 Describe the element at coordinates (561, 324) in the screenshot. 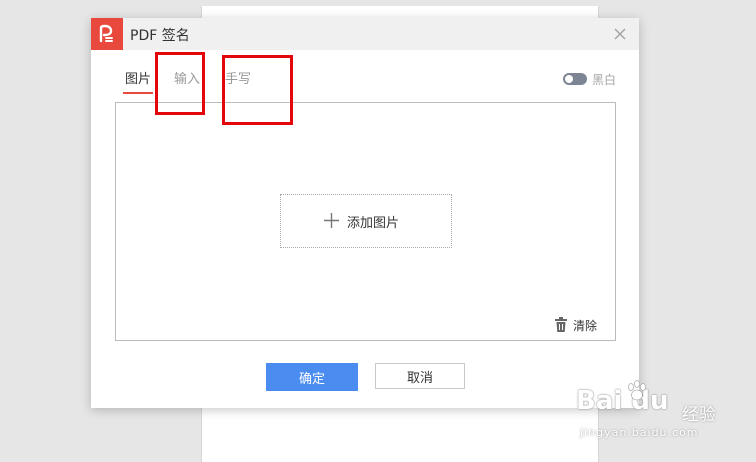

I see `trash-icon` at that location.